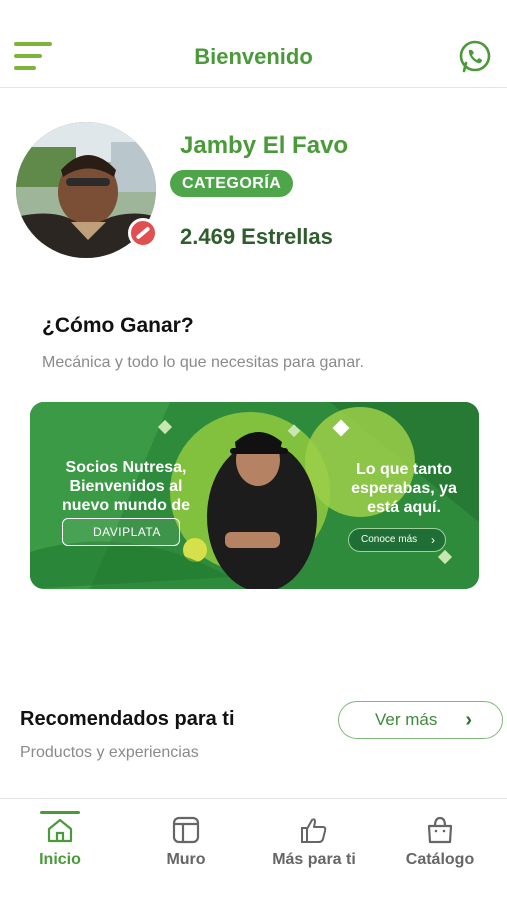 The image size is (507, 900). I want to click on whatsapp-icon, so click(475, 57).